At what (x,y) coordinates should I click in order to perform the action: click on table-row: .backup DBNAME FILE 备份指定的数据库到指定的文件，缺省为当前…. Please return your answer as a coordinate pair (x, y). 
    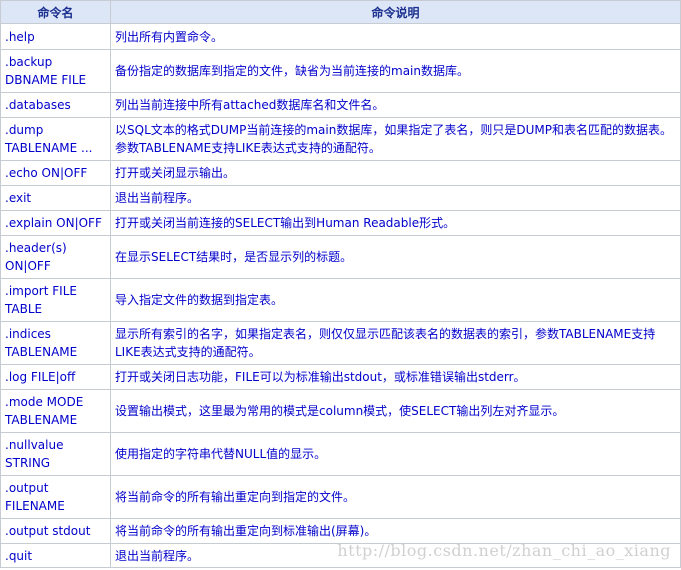
    Looking at the image, I should click on (340, 71).